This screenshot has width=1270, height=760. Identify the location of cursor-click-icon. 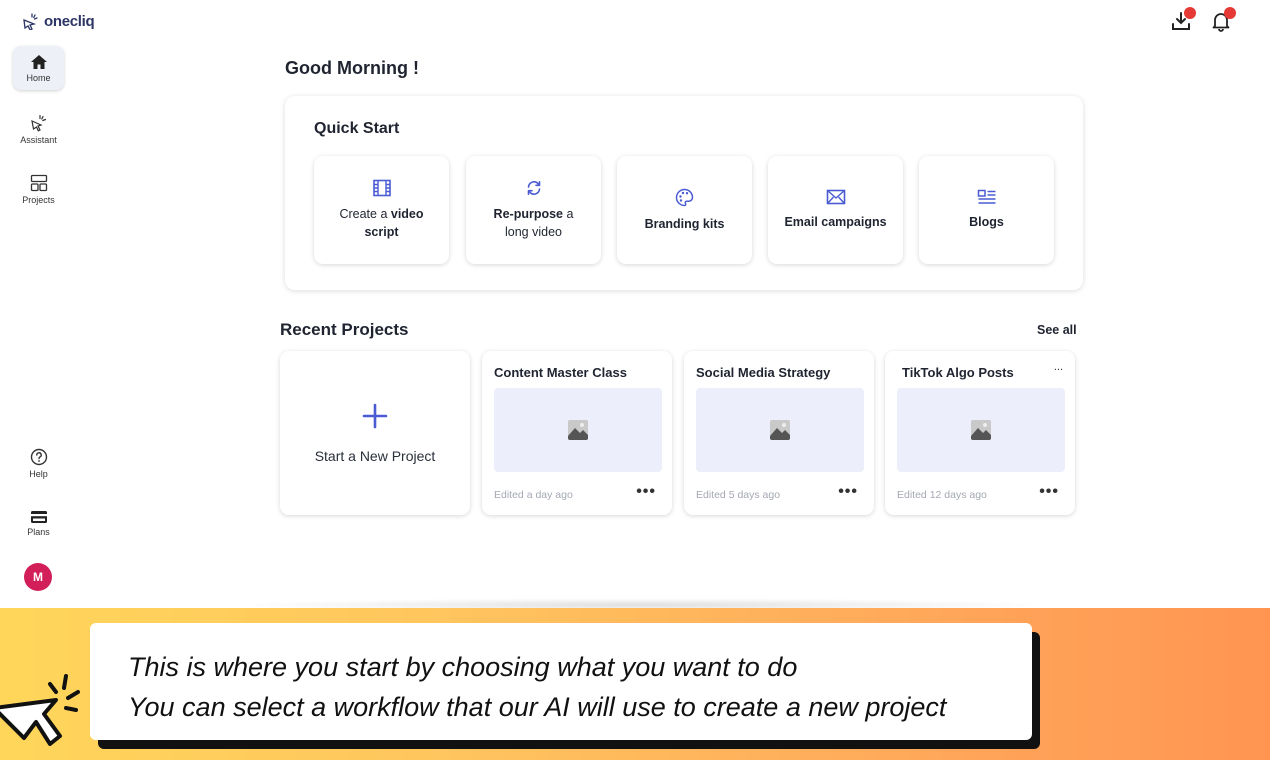
(40, 710).